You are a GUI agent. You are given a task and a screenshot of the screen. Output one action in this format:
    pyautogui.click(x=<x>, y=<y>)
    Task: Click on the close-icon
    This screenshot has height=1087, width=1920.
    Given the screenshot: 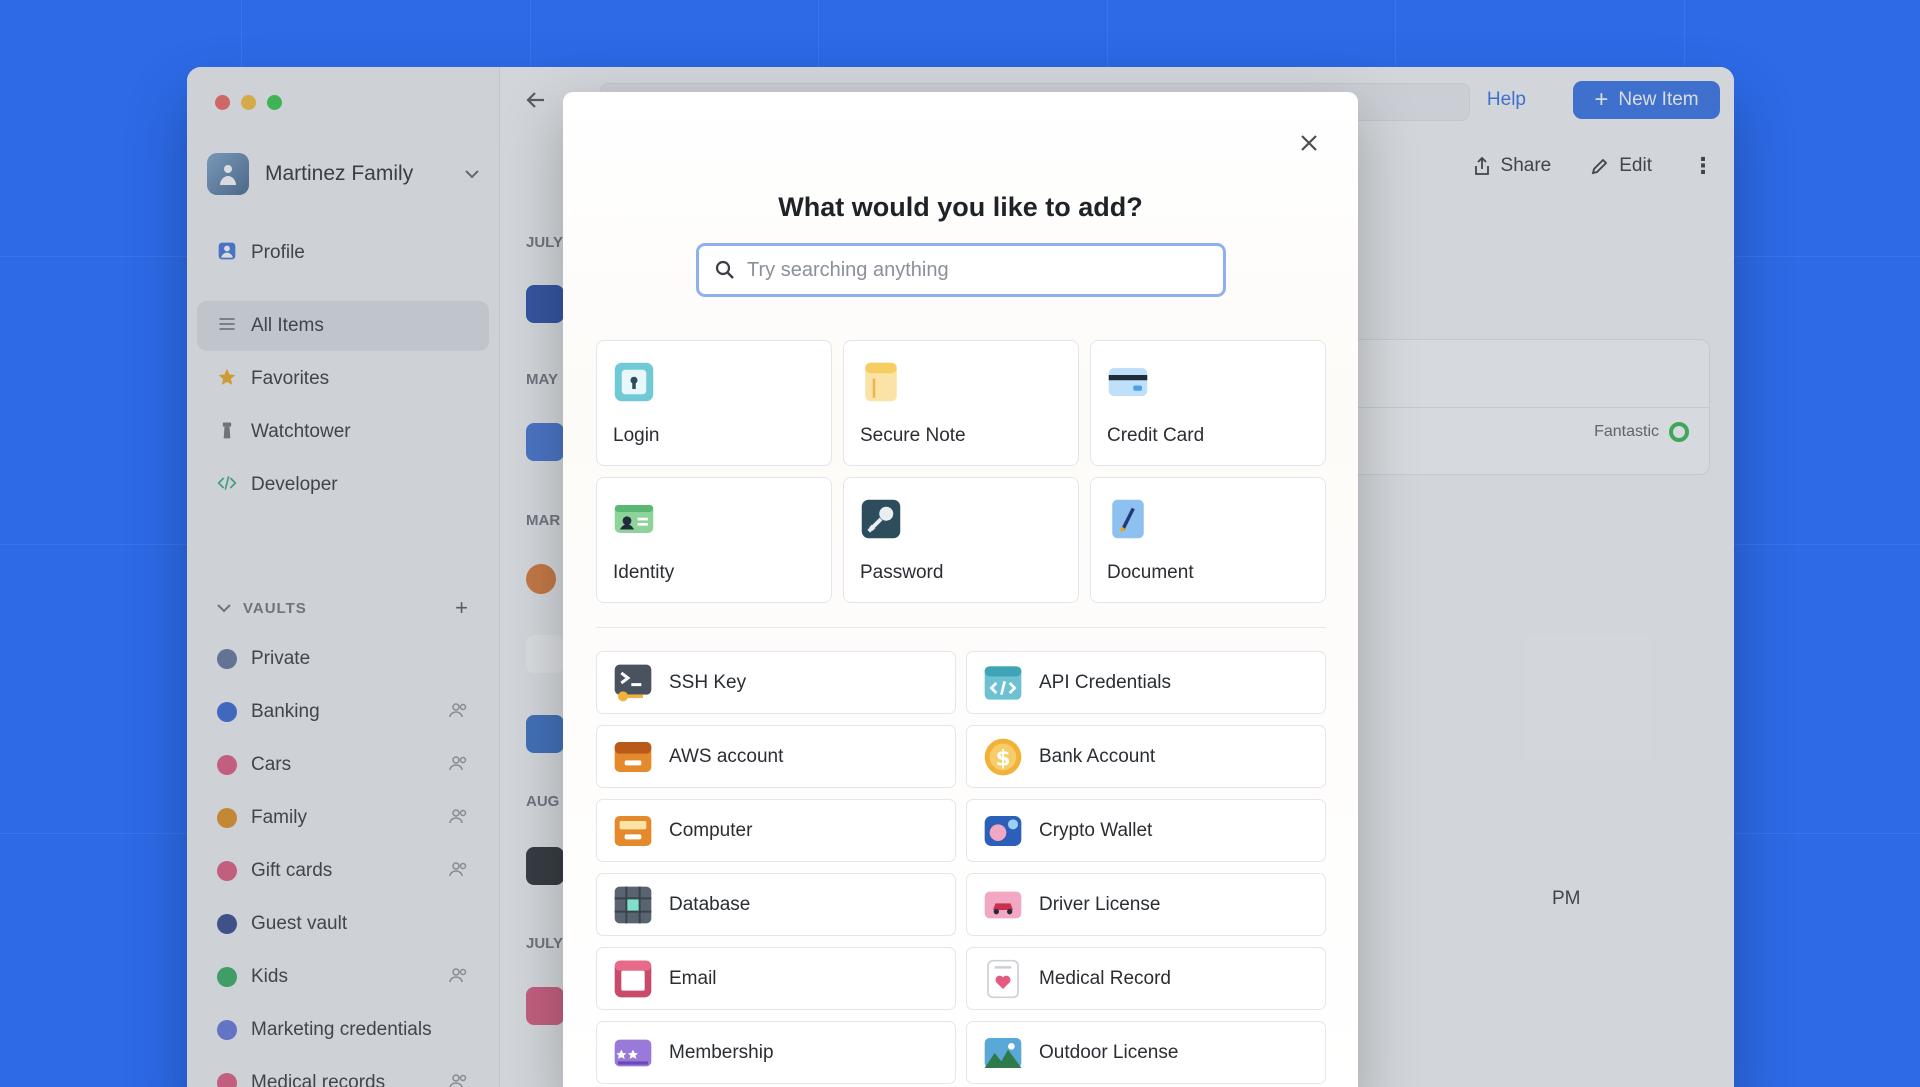 What is the action you would take?
    pyautogui.click(x=1309, y=143)
    